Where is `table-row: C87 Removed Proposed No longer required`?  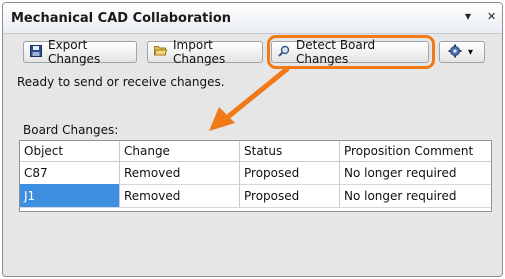 table-row: C87 Removed Proposed No longer required is located at coordinates (255, 173).